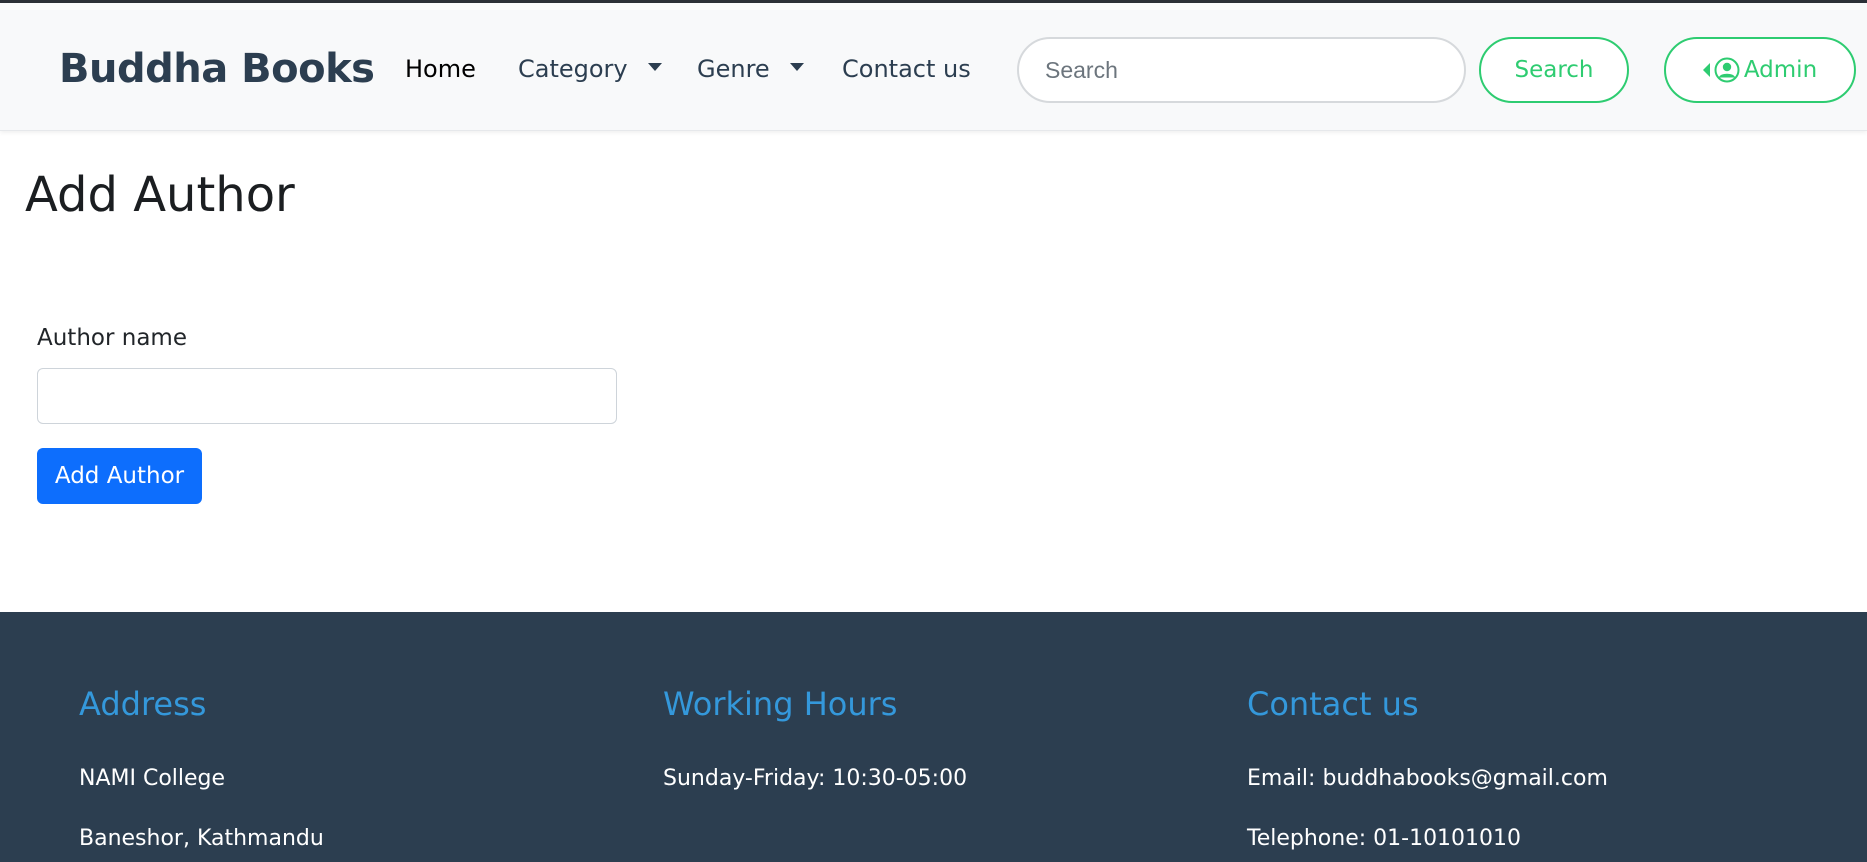 The image size is (1867, 862). I want to click on nav-category-dropdown: Category, so click(590, 69).